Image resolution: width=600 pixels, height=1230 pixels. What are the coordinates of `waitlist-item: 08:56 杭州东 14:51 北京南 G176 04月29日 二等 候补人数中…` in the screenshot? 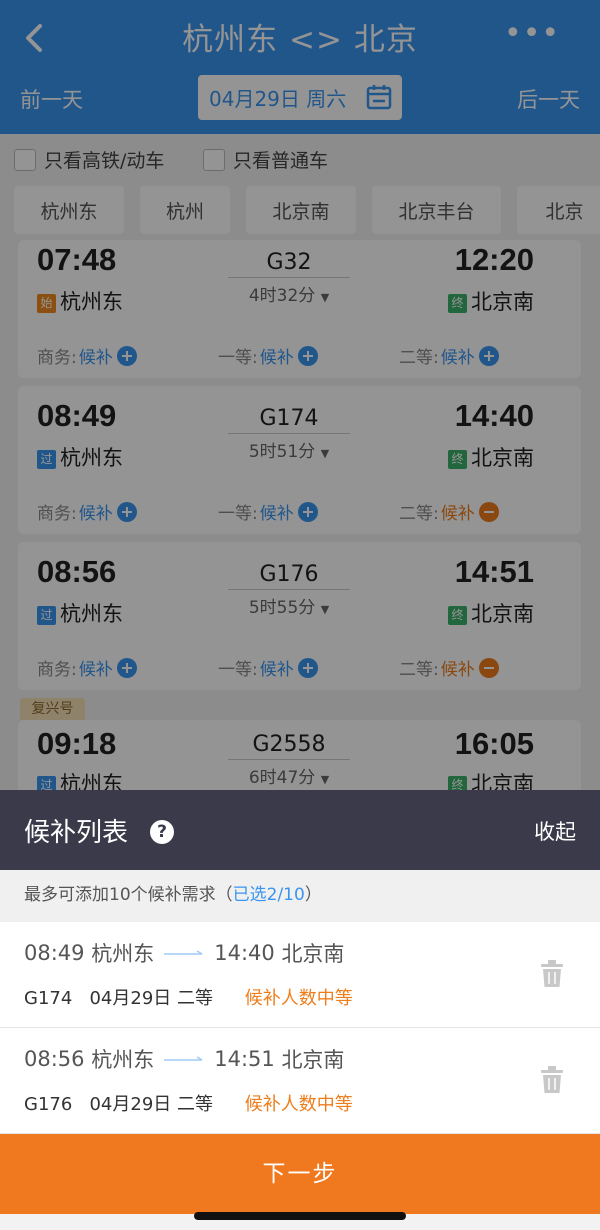 It's located at (300, 1081).